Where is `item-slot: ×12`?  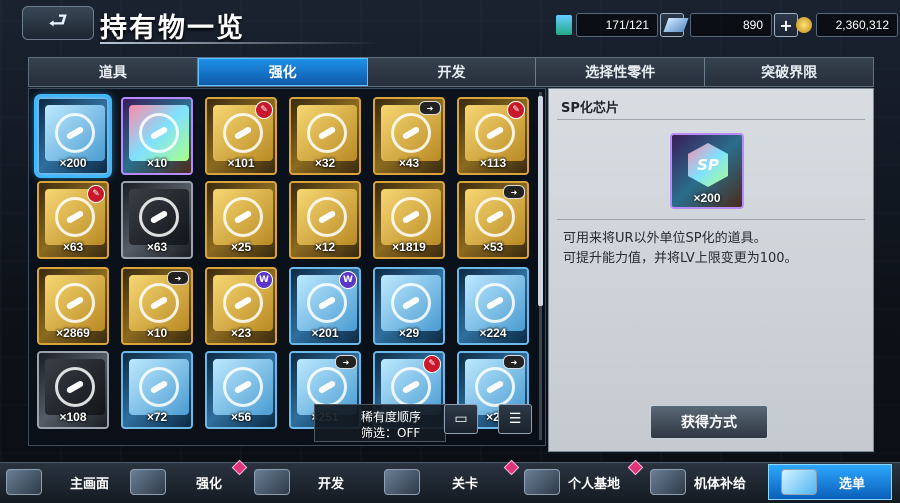
item-slot: ×12 is located at coordinates (325, 220).